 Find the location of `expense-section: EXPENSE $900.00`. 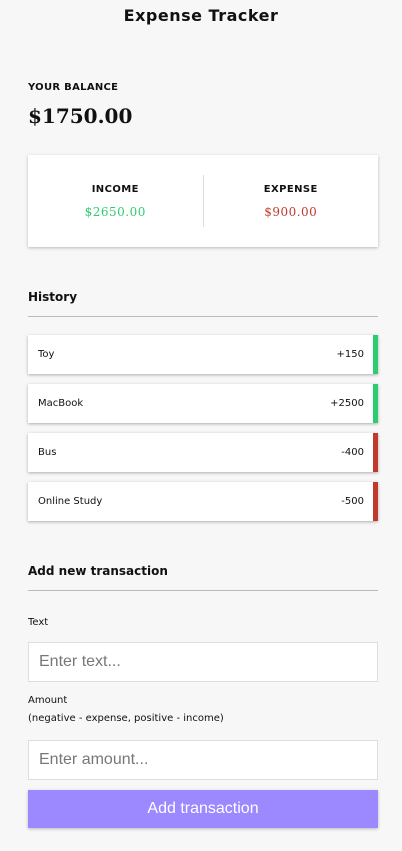

expense-section: EXPENSE $900.00 is located at coordinates (291, 201).